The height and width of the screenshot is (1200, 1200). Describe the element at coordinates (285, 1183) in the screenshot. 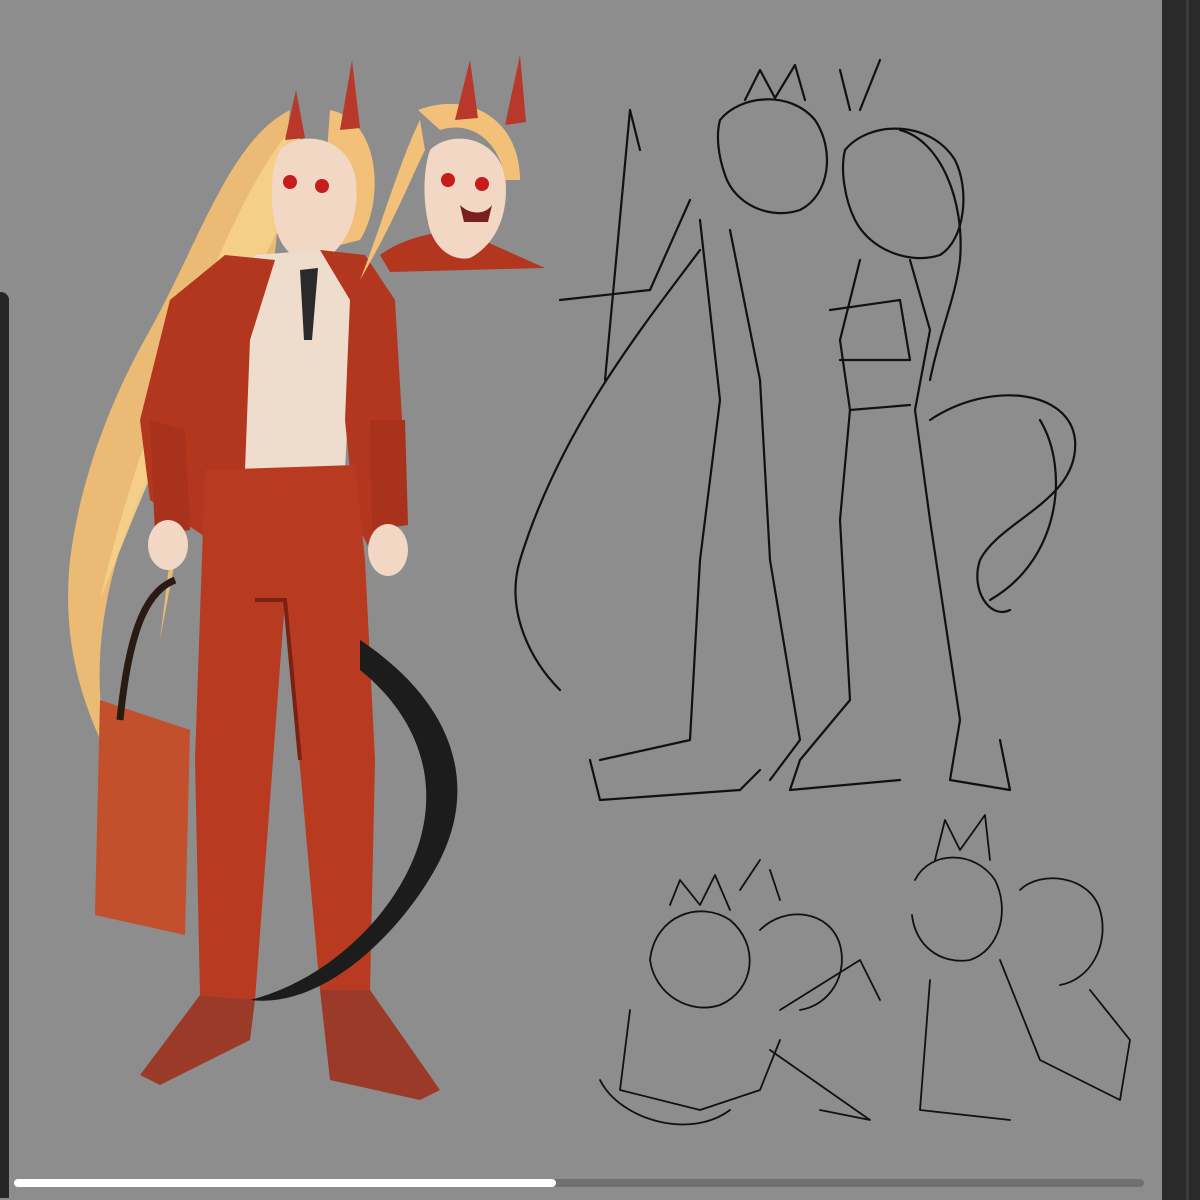

I see `horizontal-scrollbar-thumb` at that location.